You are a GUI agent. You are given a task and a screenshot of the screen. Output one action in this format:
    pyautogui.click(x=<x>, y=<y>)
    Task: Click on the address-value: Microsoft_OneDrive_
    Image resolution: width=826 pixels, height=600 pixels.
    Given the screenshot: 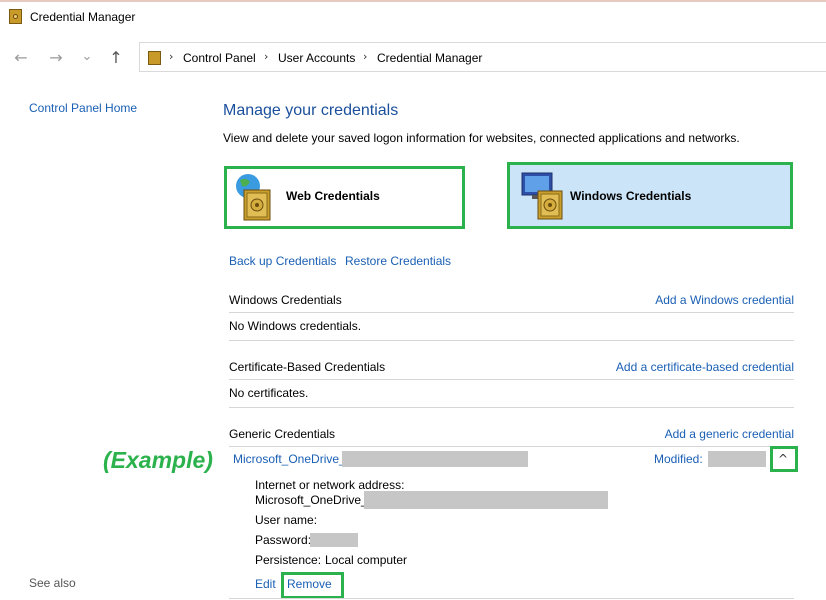 What is the action you would take?
    pyautogui.click(x=311, y=500)
    